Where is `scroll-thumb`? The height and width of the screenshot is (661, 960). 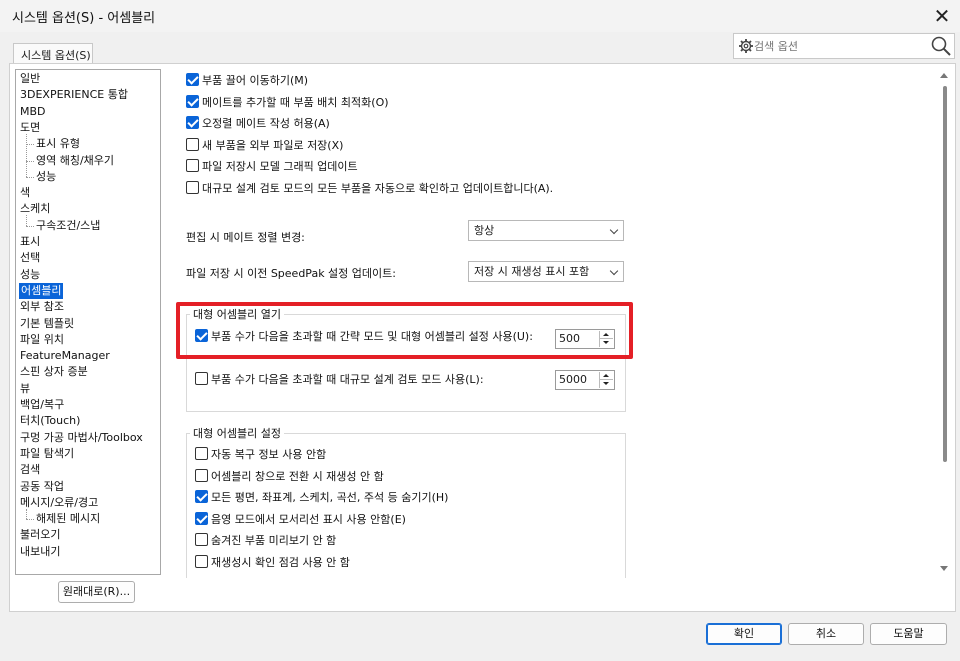 scroll-thumb is located at coordinates (945, 274).